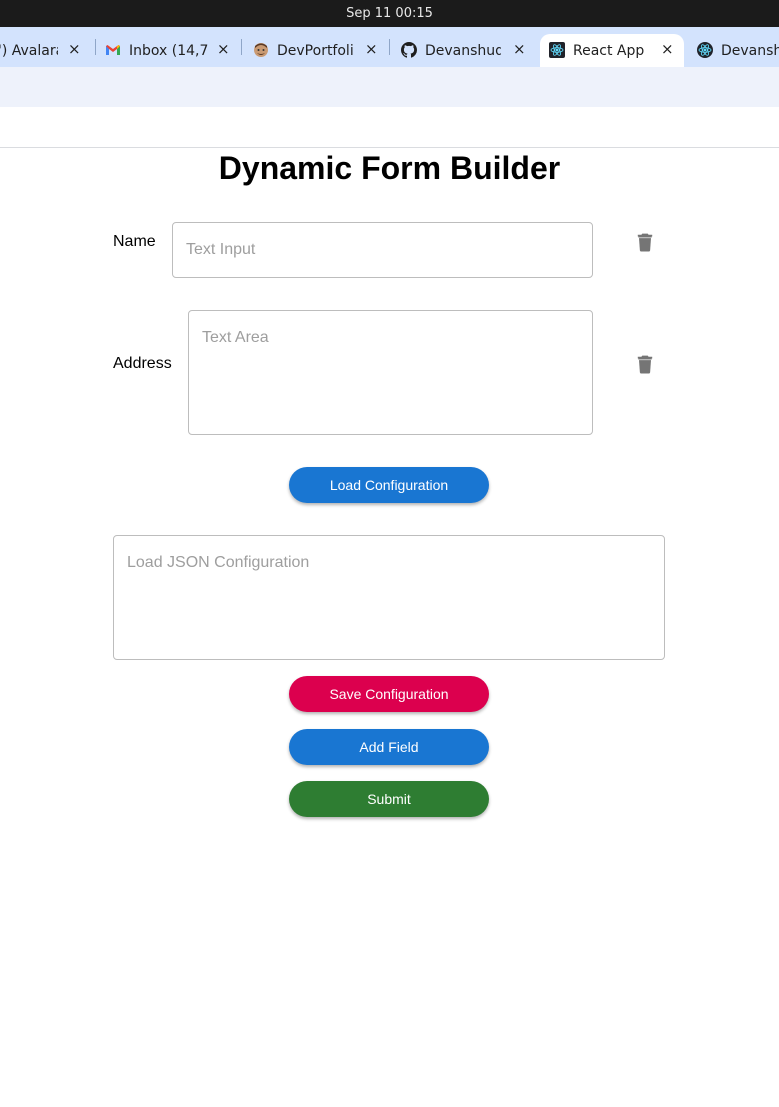 This screenshot has height=1107, width=779. What do you see at coordinates (389, 799) in the screenshot?
I see `submit-button: Submit` at bounding box center [389, 799].